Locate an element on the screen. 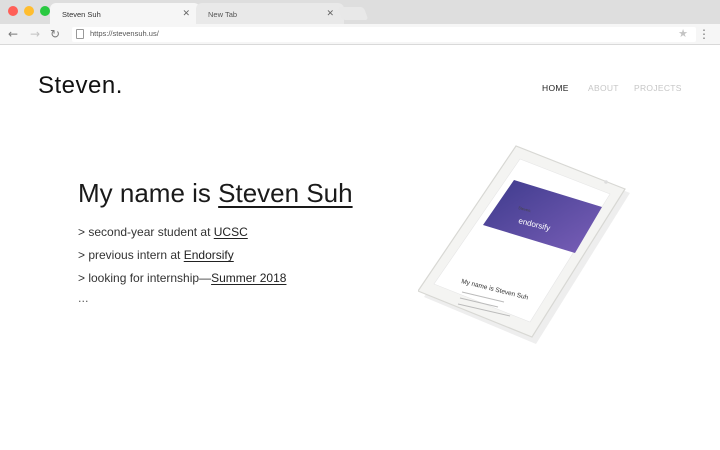 This screenshot has height=450, width=720. ucsc-link: UCSC is located at coordinates (231, 232).